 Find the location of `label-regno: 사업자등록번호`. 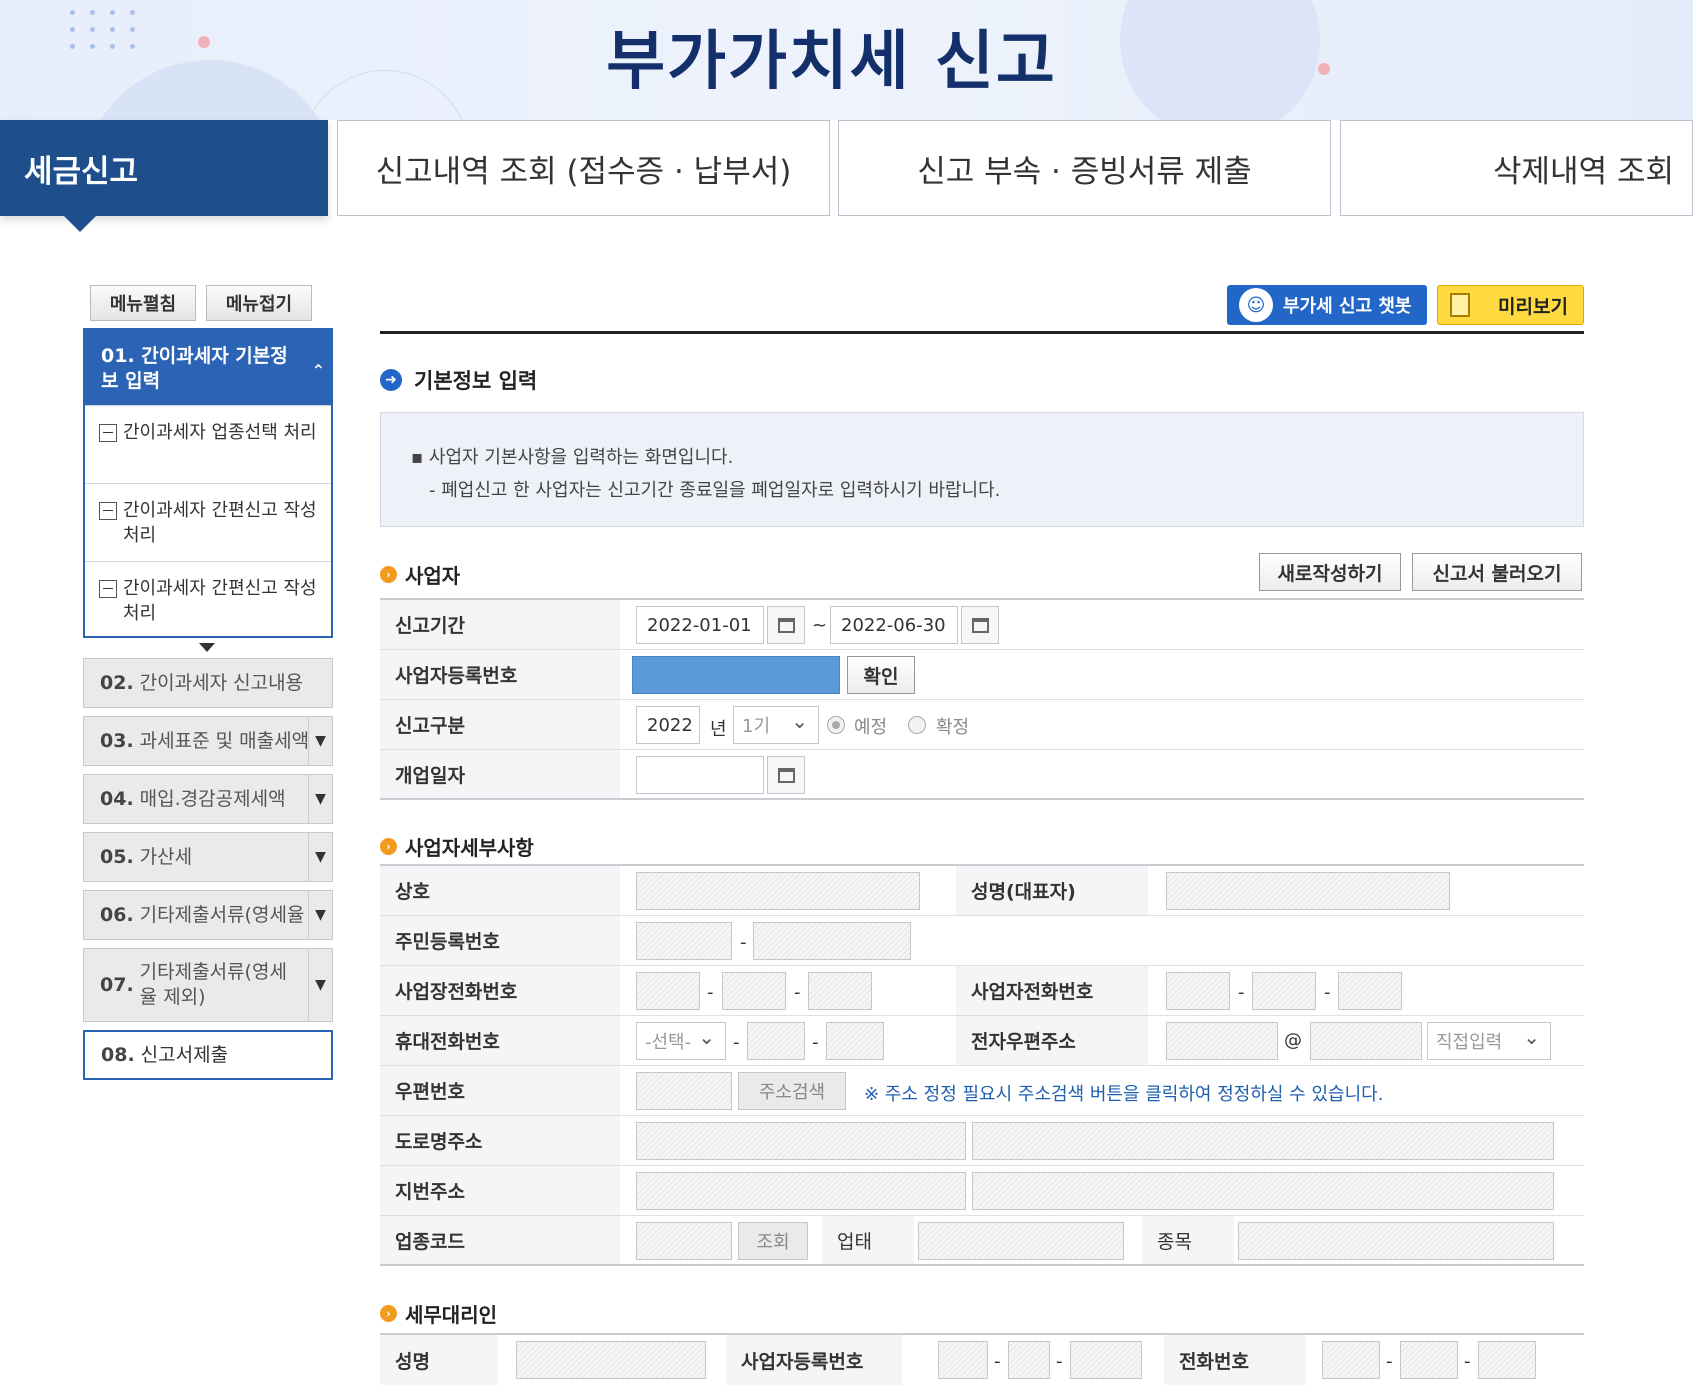

label-regno: 사업자등록번호 is located at coordinates (500, 674).